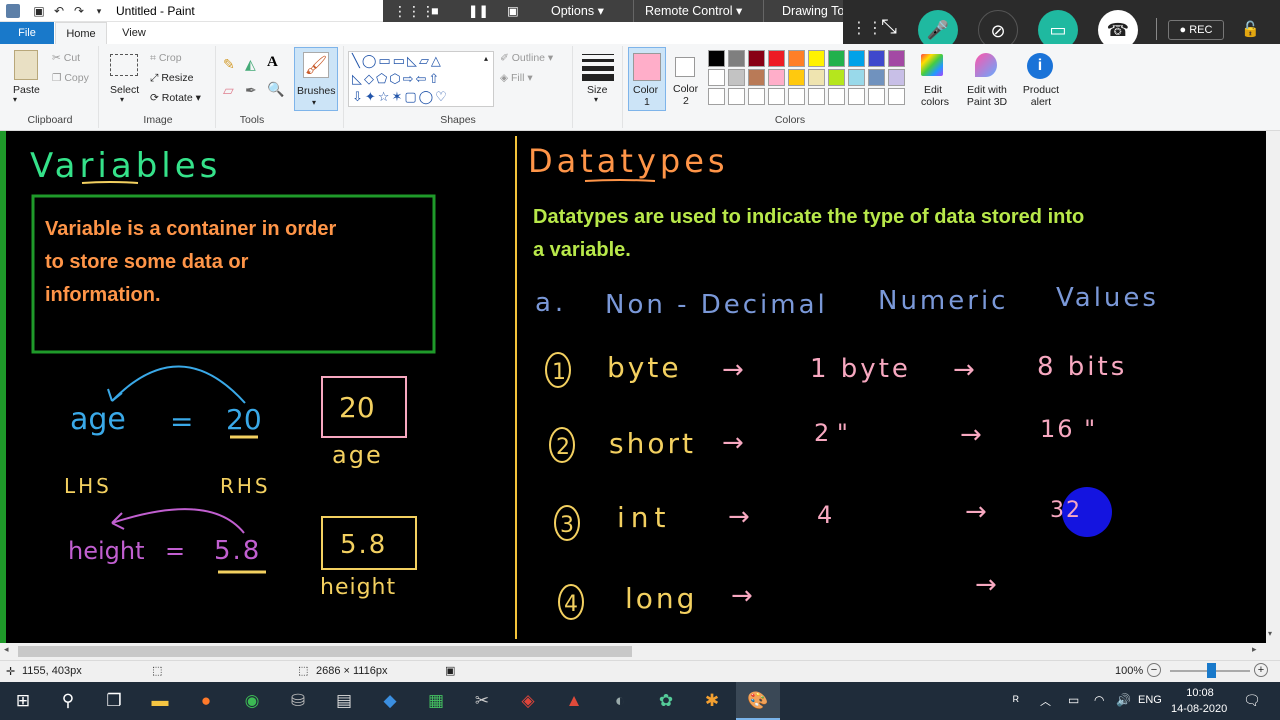 The height and width of the screenshot is (720, 1280). Describe the element at coordinates (574, 701) in the screenshot. I see `app-icon: ▲` at that location.